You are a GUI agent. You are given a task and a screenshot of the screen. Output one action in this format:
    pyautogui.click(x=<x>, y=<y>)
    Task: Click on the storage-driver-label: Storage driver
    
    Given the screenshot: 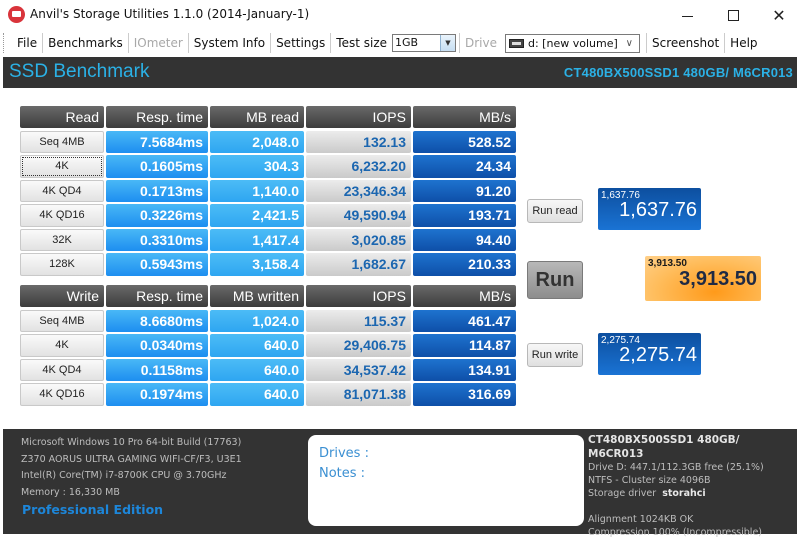 What is the action you would take?
    pyautogui.click(x=622, y=493)
    